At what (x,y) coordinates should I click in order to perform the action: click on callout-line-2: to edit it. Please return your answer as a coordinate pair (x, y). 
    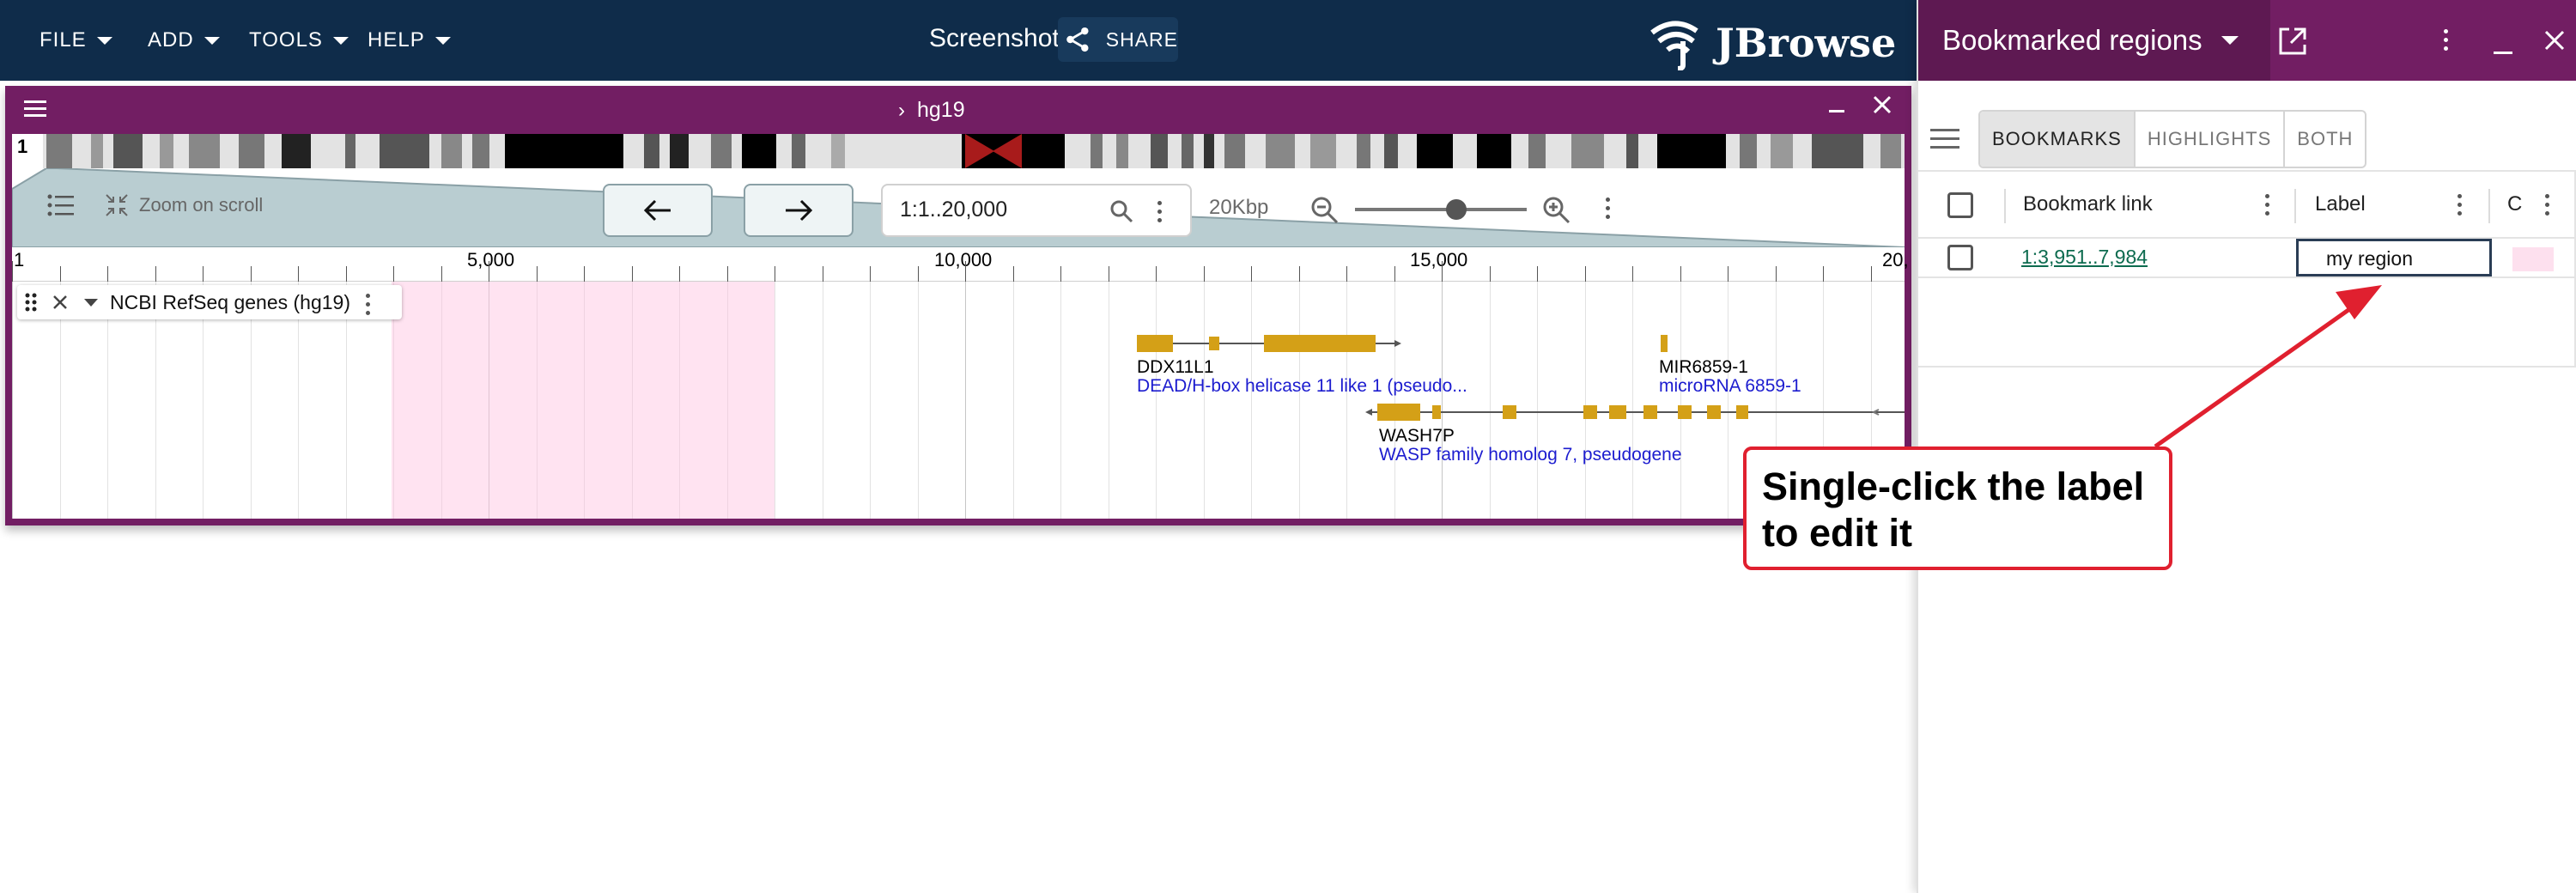
    Looking at the image, I should click on (1837, 533).